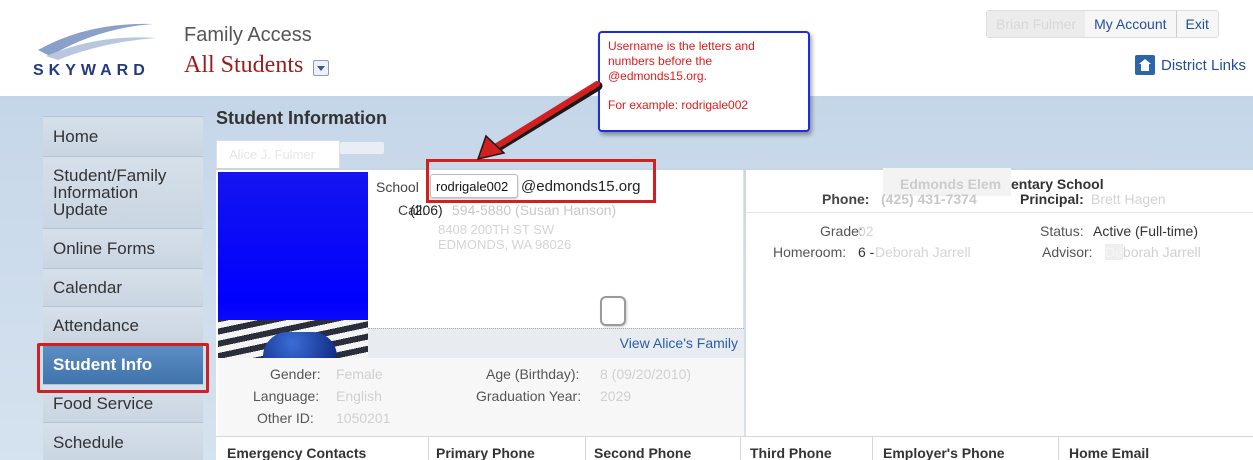 This screenshot has height=460, width=1253. What do you see at coordinates (285, 418) in the screenshot?
I see `other-id-label: Other ID:` at bounding box center [285, 418].